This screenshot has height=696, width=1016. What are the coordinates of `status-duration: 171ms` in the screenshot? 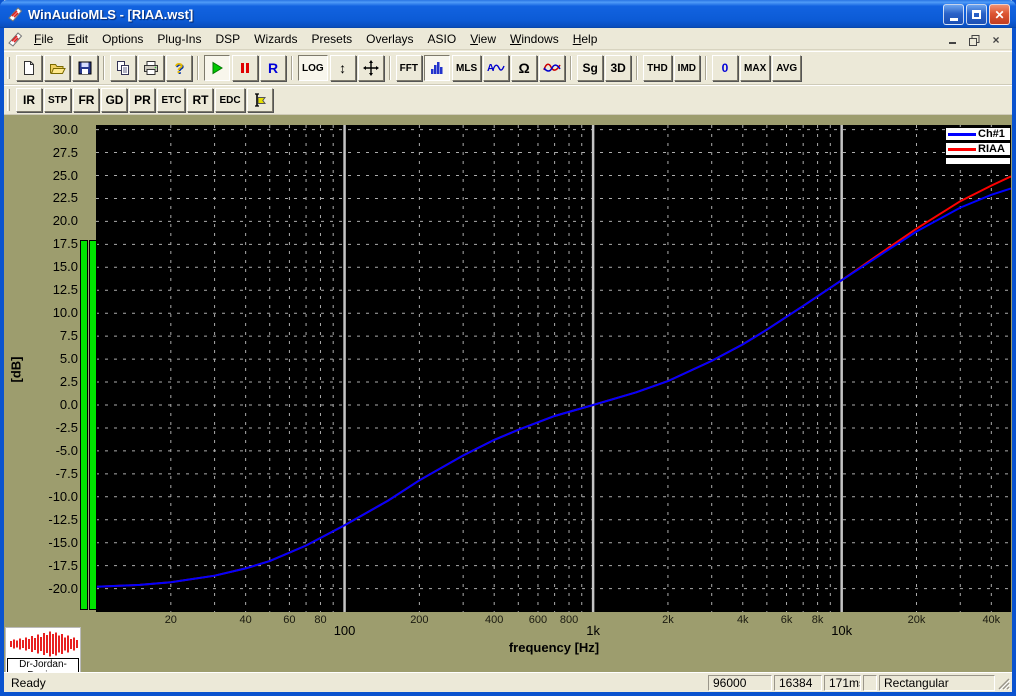 It's located at (842, 682).